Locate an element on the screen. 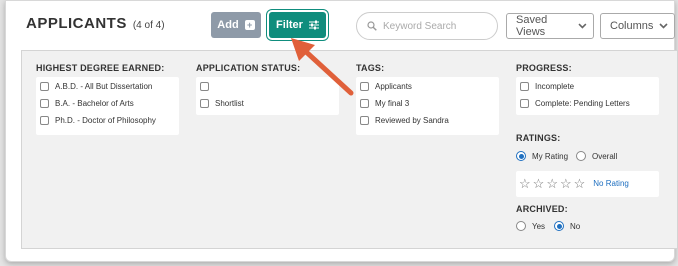 This screenshot has width=678, height=266. tags-title: TAGS: is located at coordinates (370, 68).